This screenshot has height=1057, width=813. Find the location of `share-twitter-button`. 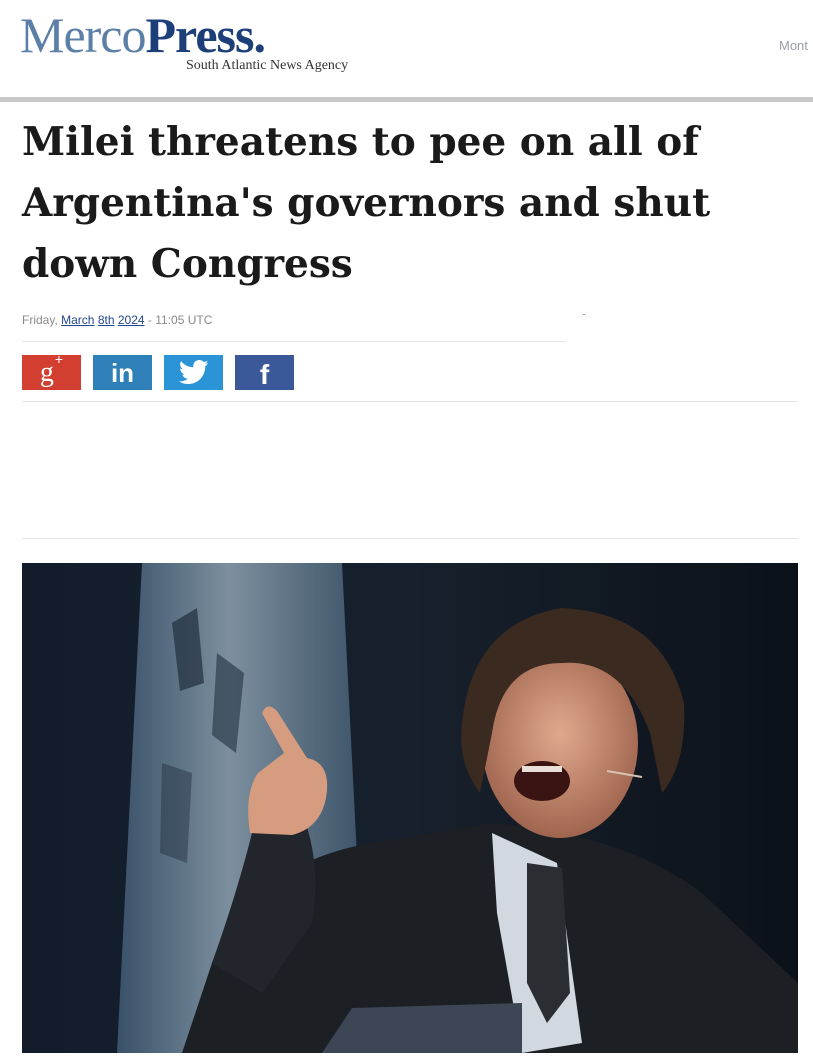

share-twitter-button is located at coordinates (193, 372).